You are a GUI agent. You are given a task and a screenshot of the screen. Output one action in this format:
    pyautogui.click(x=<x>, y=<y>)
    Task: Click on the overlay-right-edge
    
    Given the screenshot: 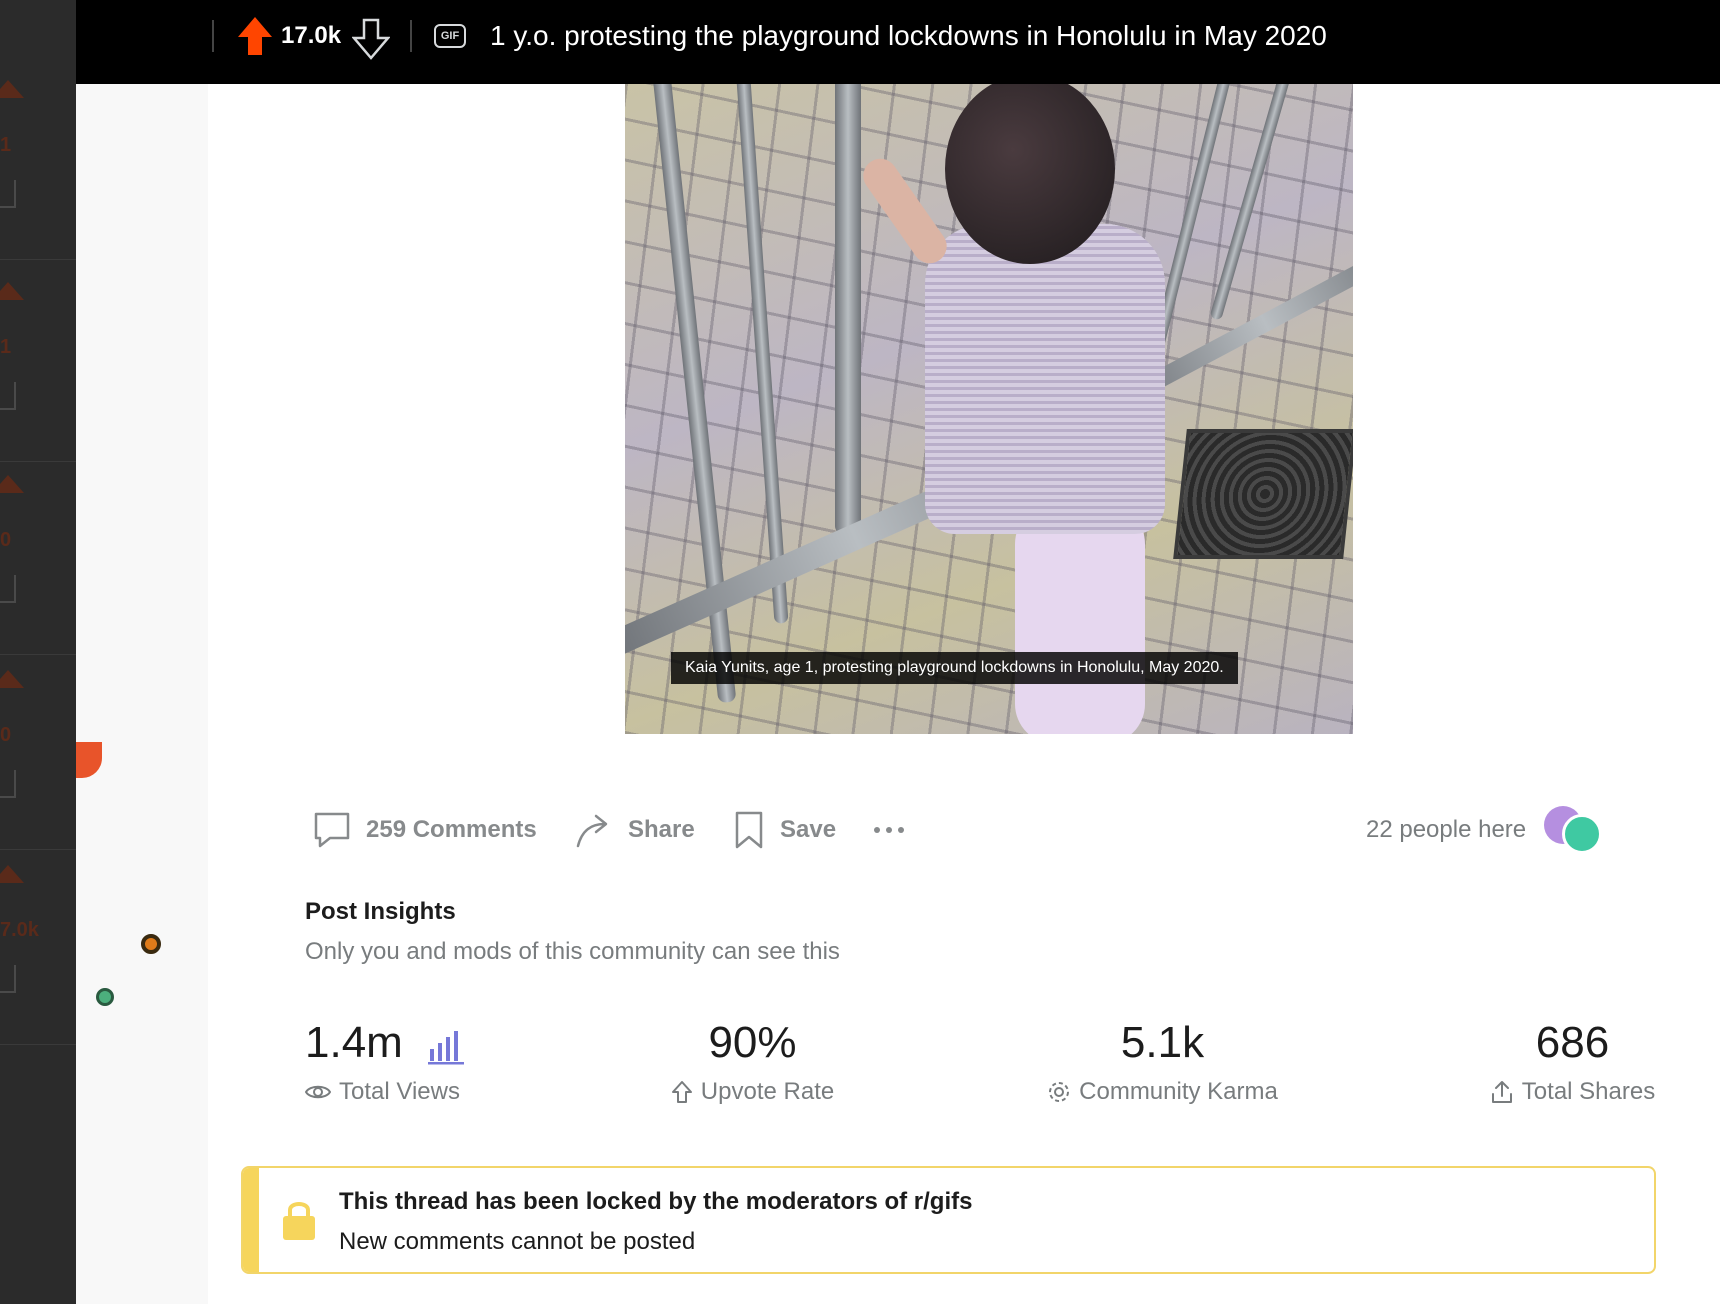 What is the action you would take?
    pyautogui.click(x=1705, y=694)
    